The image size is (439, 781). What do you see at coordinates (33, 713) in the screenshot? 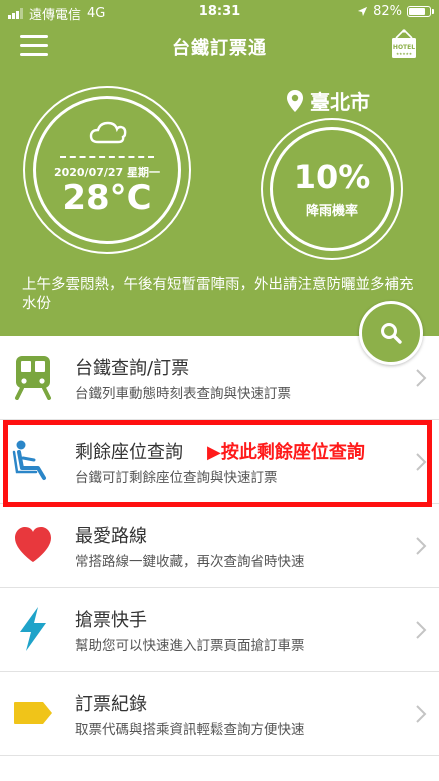
I see `tag-icon` at bounding box center [33, 713].